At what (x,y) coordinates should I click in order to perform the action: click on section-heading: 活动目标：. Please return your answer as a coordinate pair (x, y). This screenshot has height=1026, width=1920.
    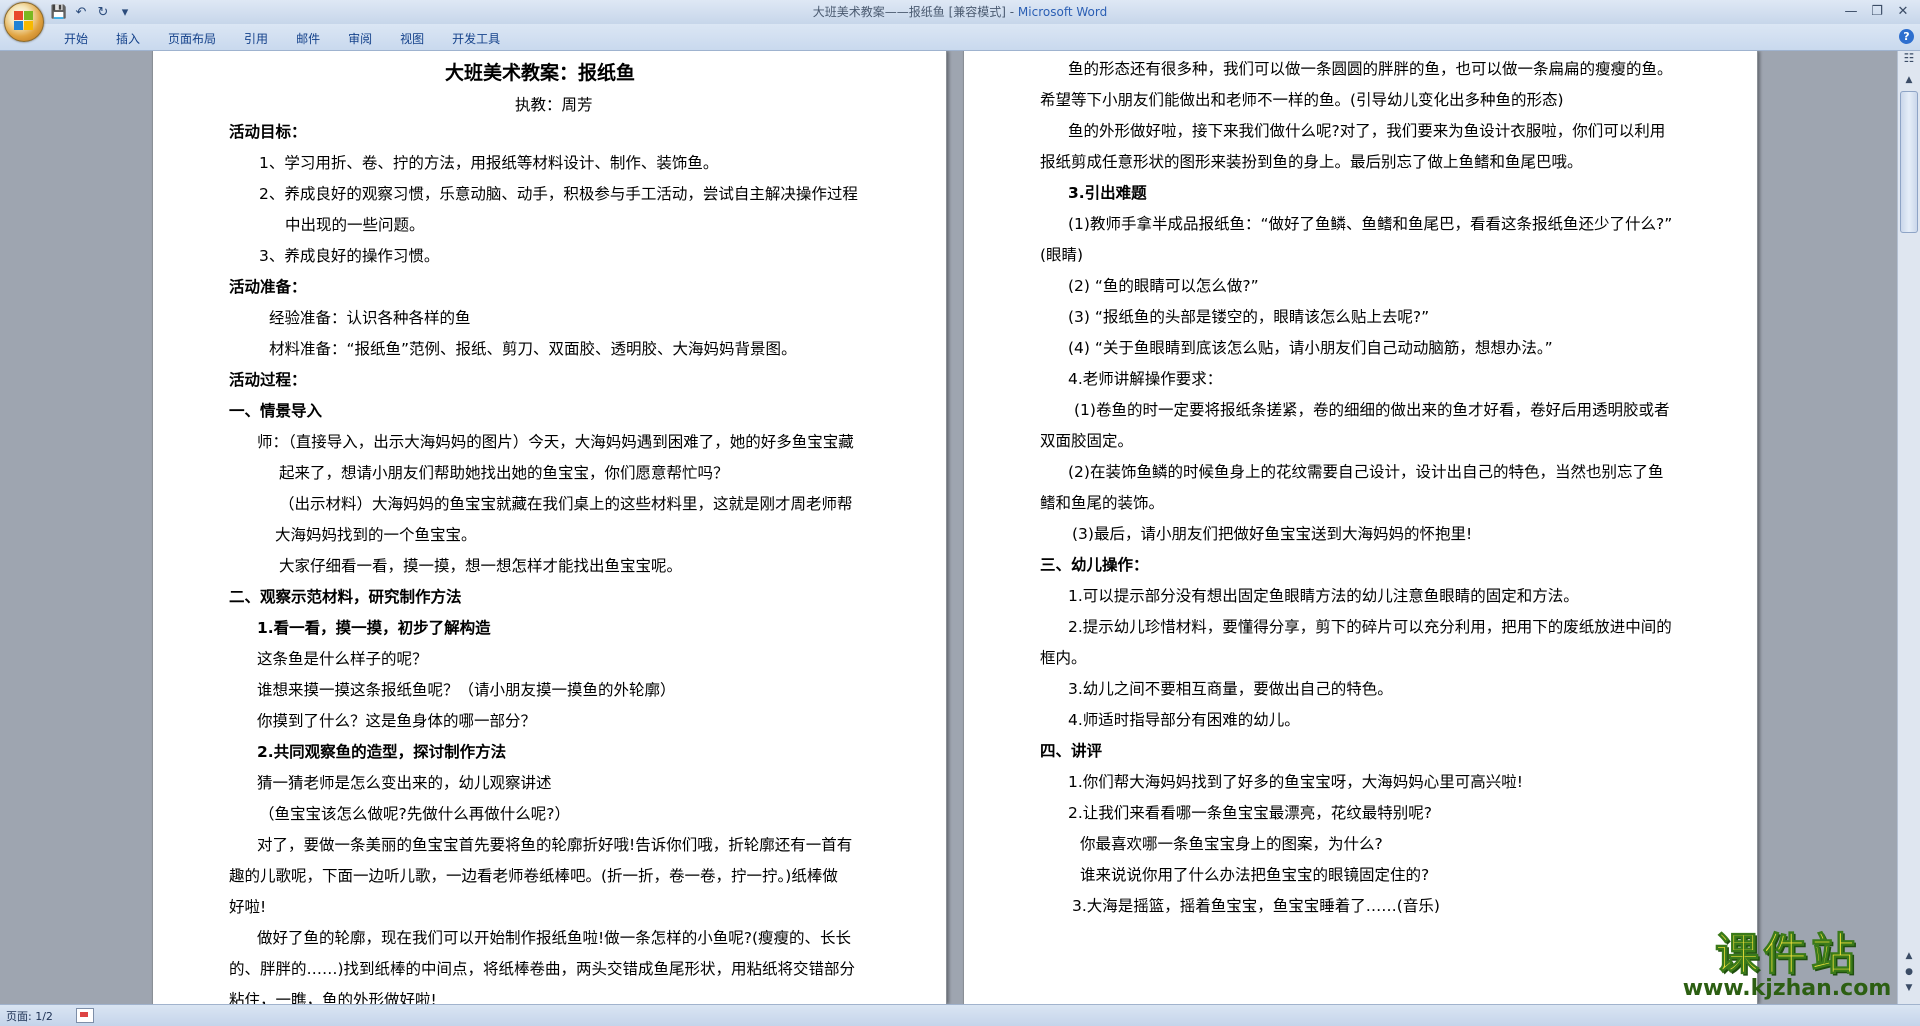
    Looking at the image, I should click on (268, 132).